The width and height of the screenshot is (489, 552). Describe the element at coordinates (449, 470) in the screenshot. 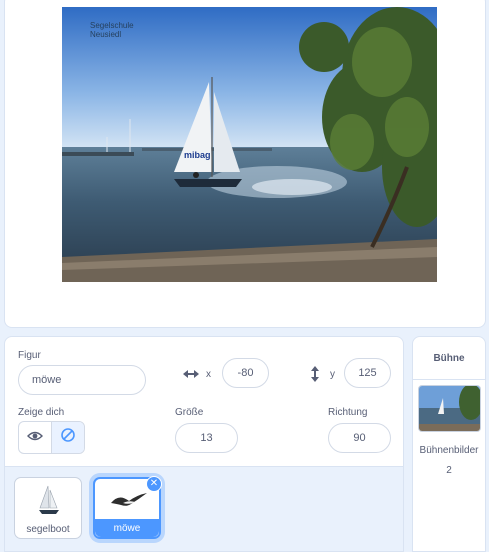

I see `backdrops-count: 2` at that location.